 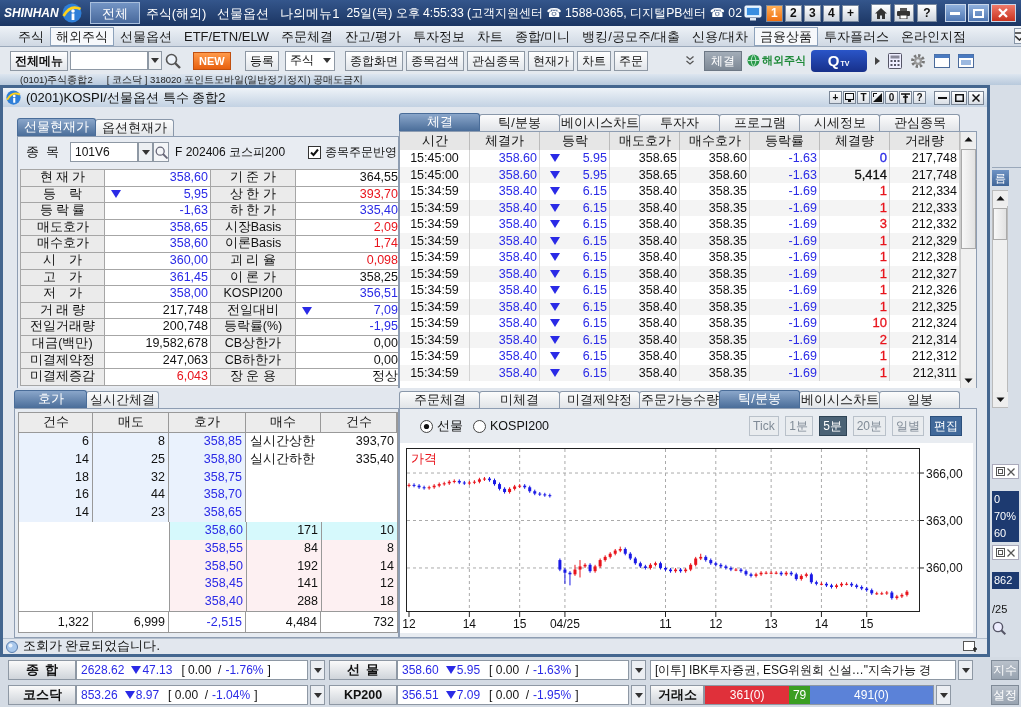 I want to click on panel-tab: 틱/분봉, so click(x=519, y=122).